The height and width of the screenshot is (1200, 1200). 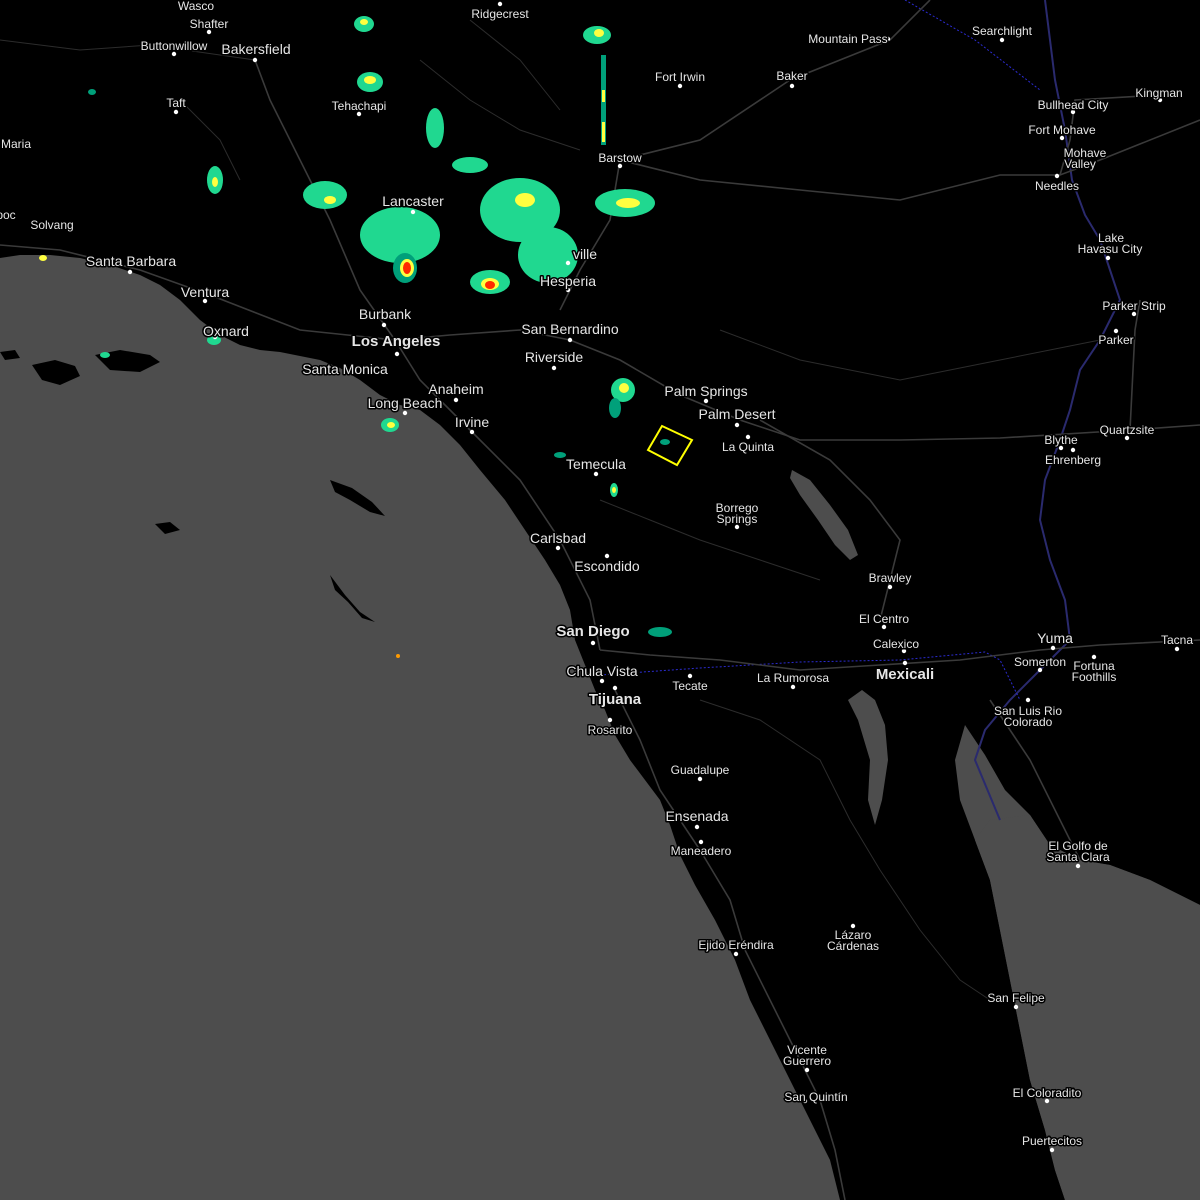 What do you see at coordinates (1057, 176) in the screenshot?
I see `city-dot-needles` at bounding box center [1057, 176].